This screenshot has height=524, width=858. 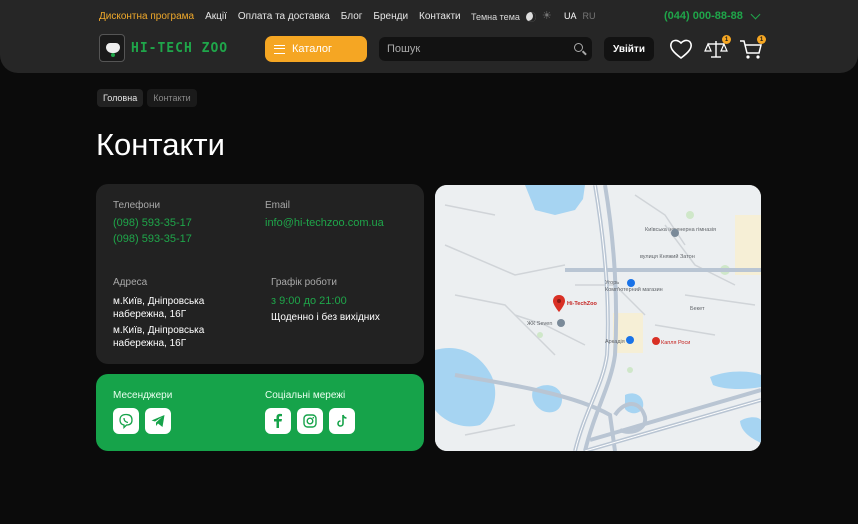 I want to click on logo-text: HI-TECH ZOO, so click(x=180, y=48).